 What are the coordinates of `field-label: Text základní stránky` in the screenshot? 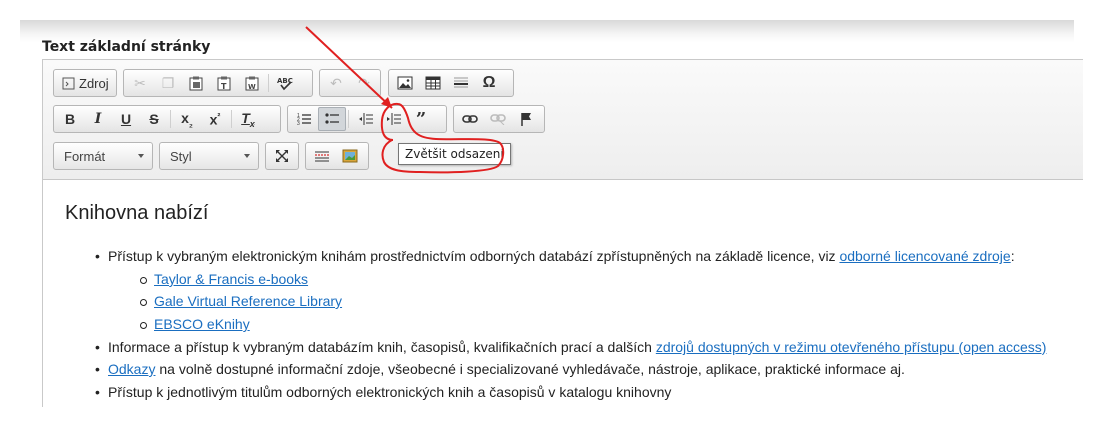 It's located at (126, 47).